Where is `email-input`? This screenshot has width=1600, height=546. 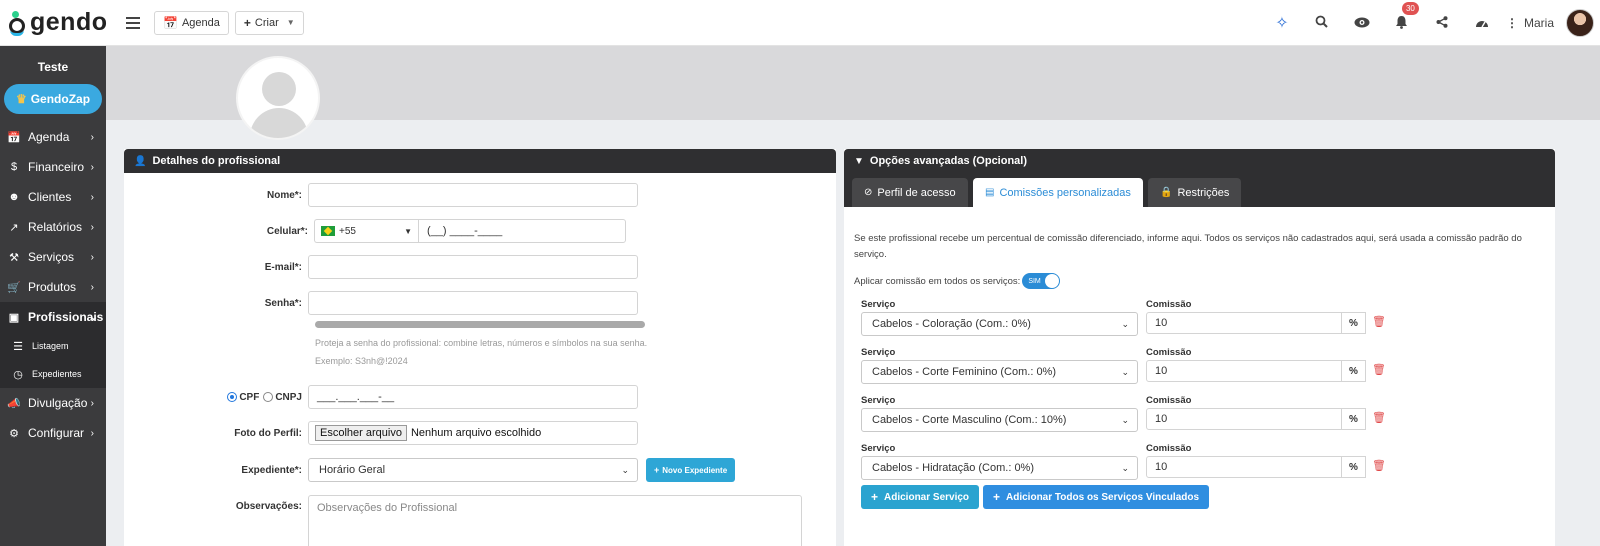 email-input is located at coordinates (473, 267).